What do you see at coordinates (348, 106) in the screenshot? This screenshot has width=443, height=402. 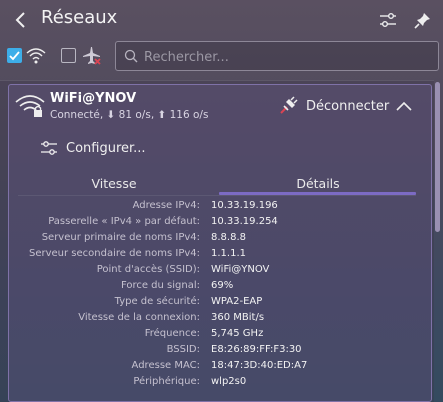 I see `disconnect-label: Déconnecter` at bounding box center [348, 106].